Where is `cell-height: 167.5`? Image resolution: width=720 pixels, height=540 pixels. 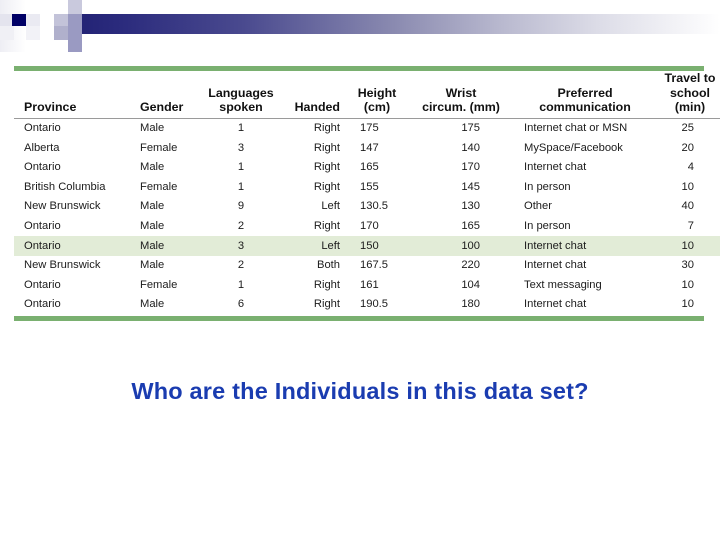
cell-height: 167.5 is located at coordinates (374, 265).